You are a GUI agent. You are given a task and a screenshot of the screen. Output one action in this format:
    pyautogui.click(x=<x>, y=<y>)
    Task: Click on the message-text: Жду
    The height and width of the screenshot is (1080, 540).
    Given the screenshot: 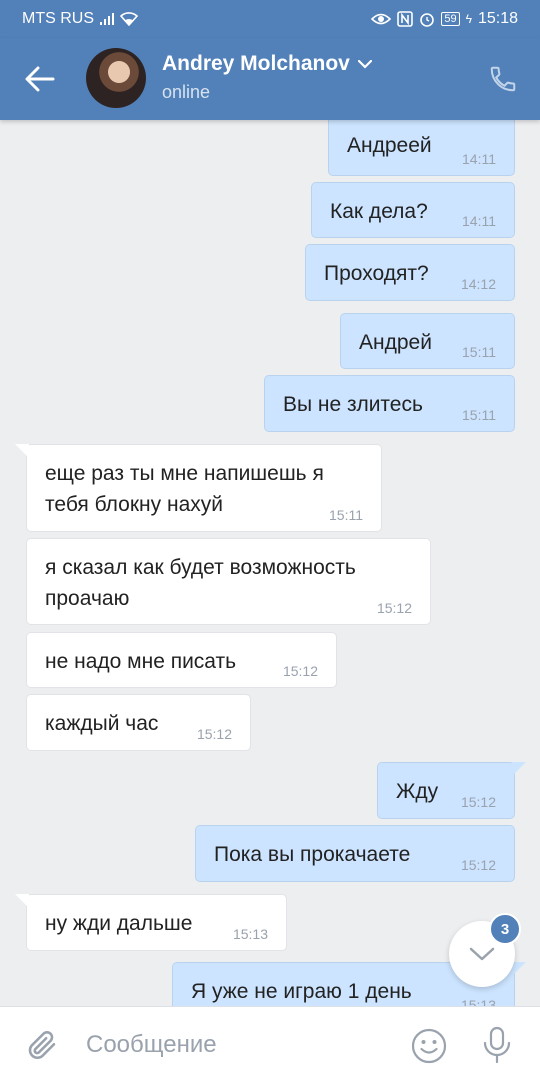 What is the action you would take?
    pyautogui.click(x=417, y=791)
    